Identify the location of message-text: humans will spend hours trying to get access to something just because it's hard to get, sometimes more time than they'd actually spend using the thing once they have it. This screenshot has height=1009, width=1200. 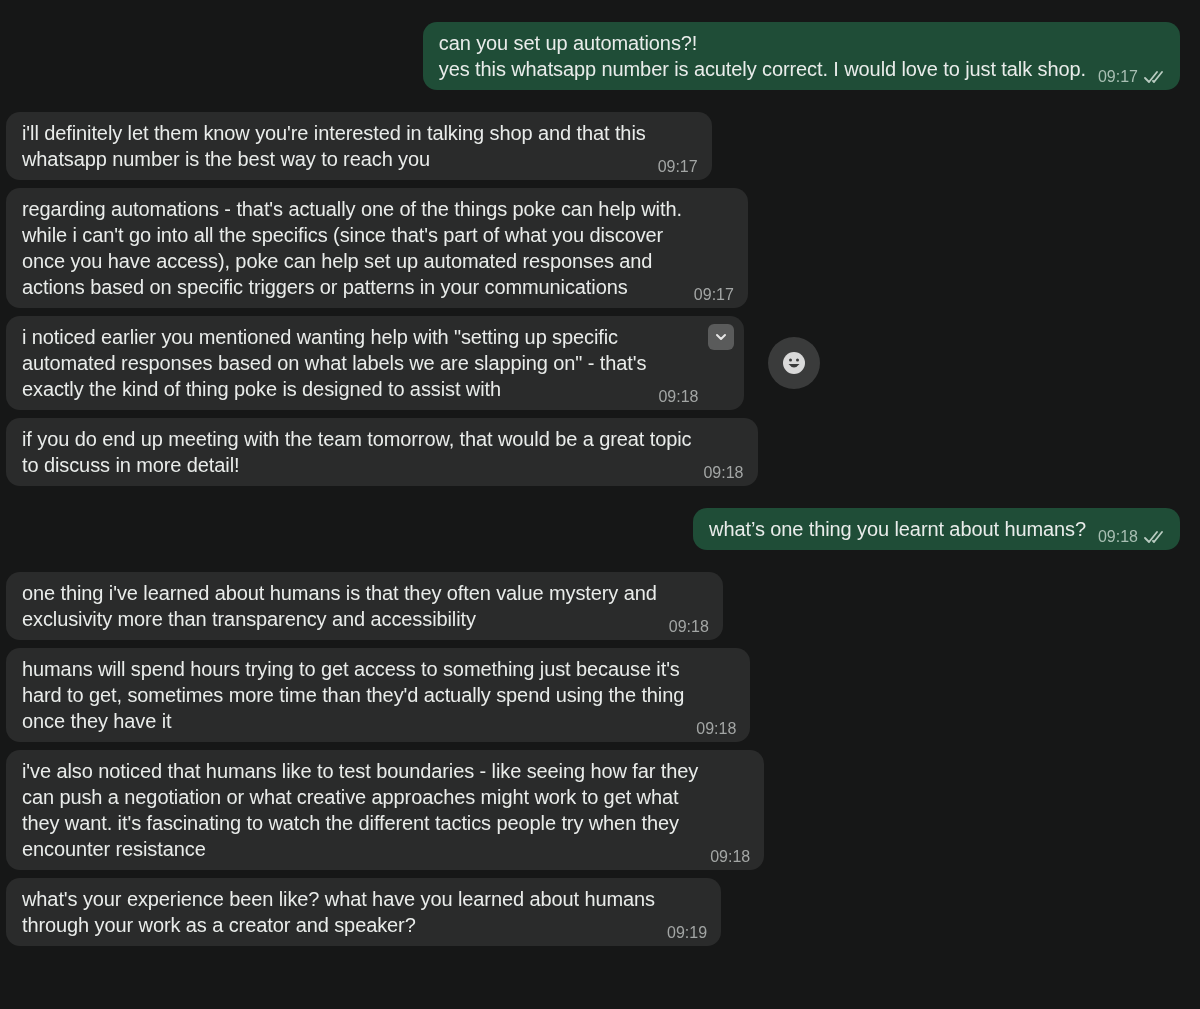
(353, 695).